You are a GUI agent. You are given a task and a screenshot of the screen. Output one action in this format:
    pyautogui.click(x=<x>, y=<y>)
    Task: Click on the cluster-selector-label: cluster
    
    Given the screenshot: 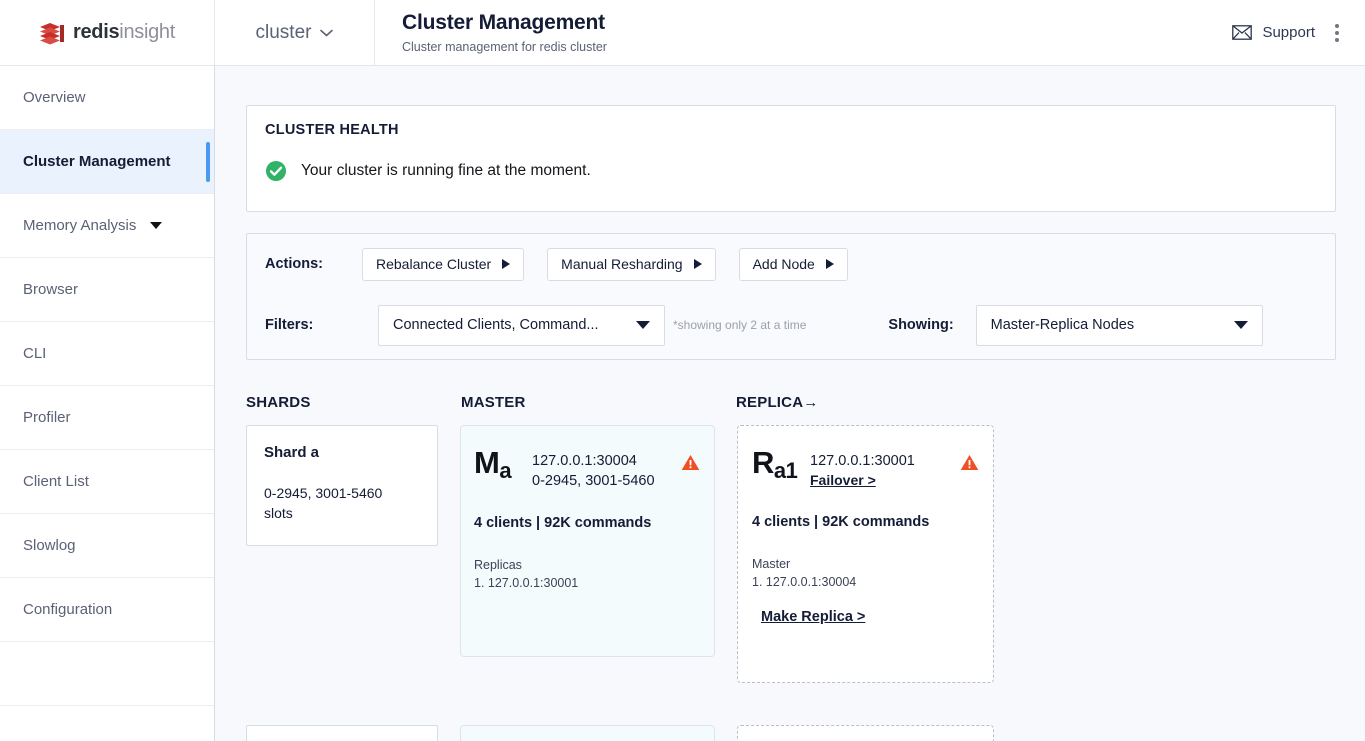 What is the action you would take?
    pyautogui.click(x=283, y=32)
    